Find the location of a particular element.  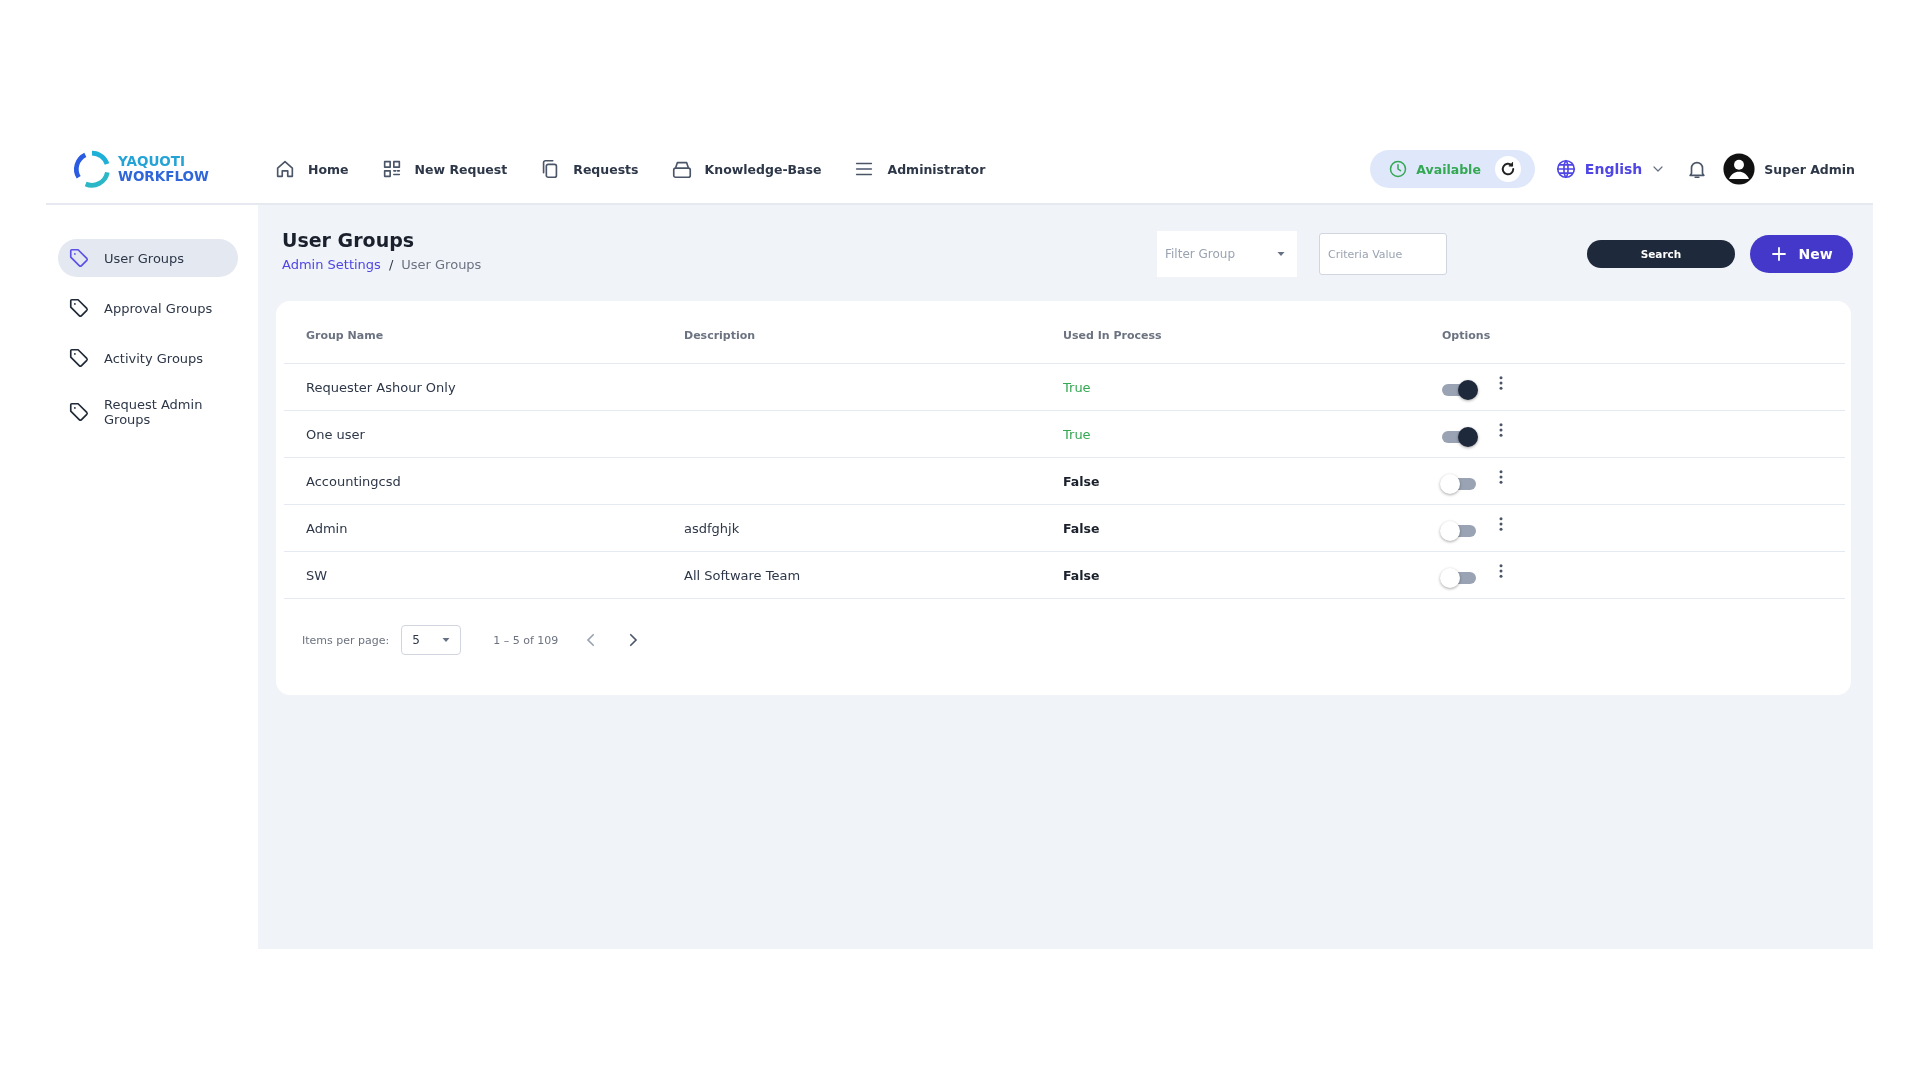

logo-text: WORKFLOW is located at coordinates (163, 176).